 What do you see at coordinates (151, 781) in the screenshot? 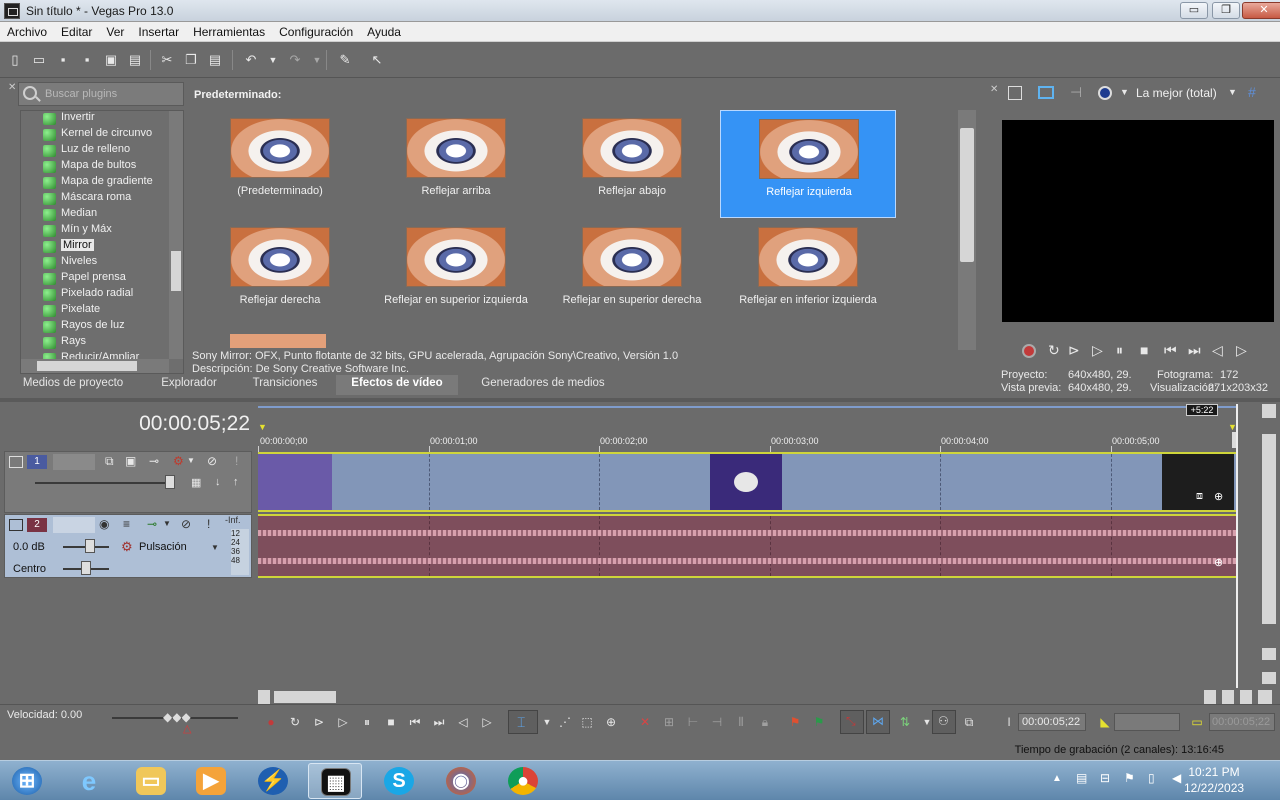
I see `taskbar-explorer: ▭` at bounding box center [151, 781].